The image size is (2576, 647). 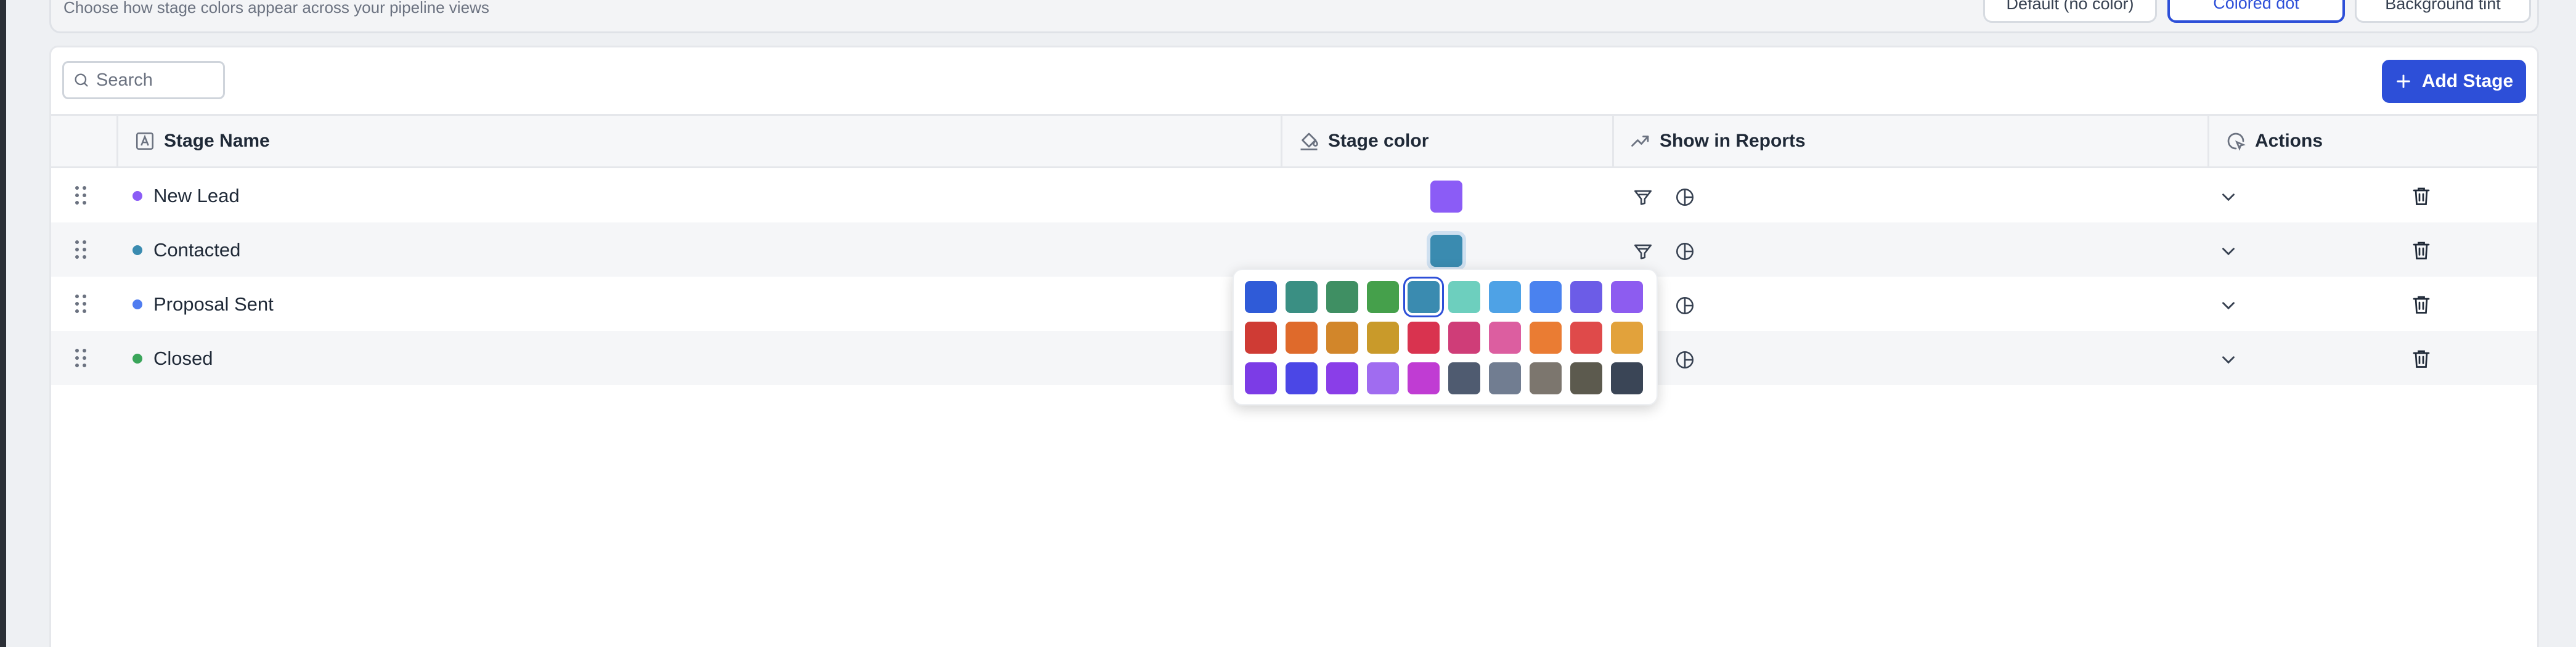 What do you see at coordinates (2467, 81) in the screenshot?
I see `add-stage-label: Add Stage` at bounding box center [2467, 81].